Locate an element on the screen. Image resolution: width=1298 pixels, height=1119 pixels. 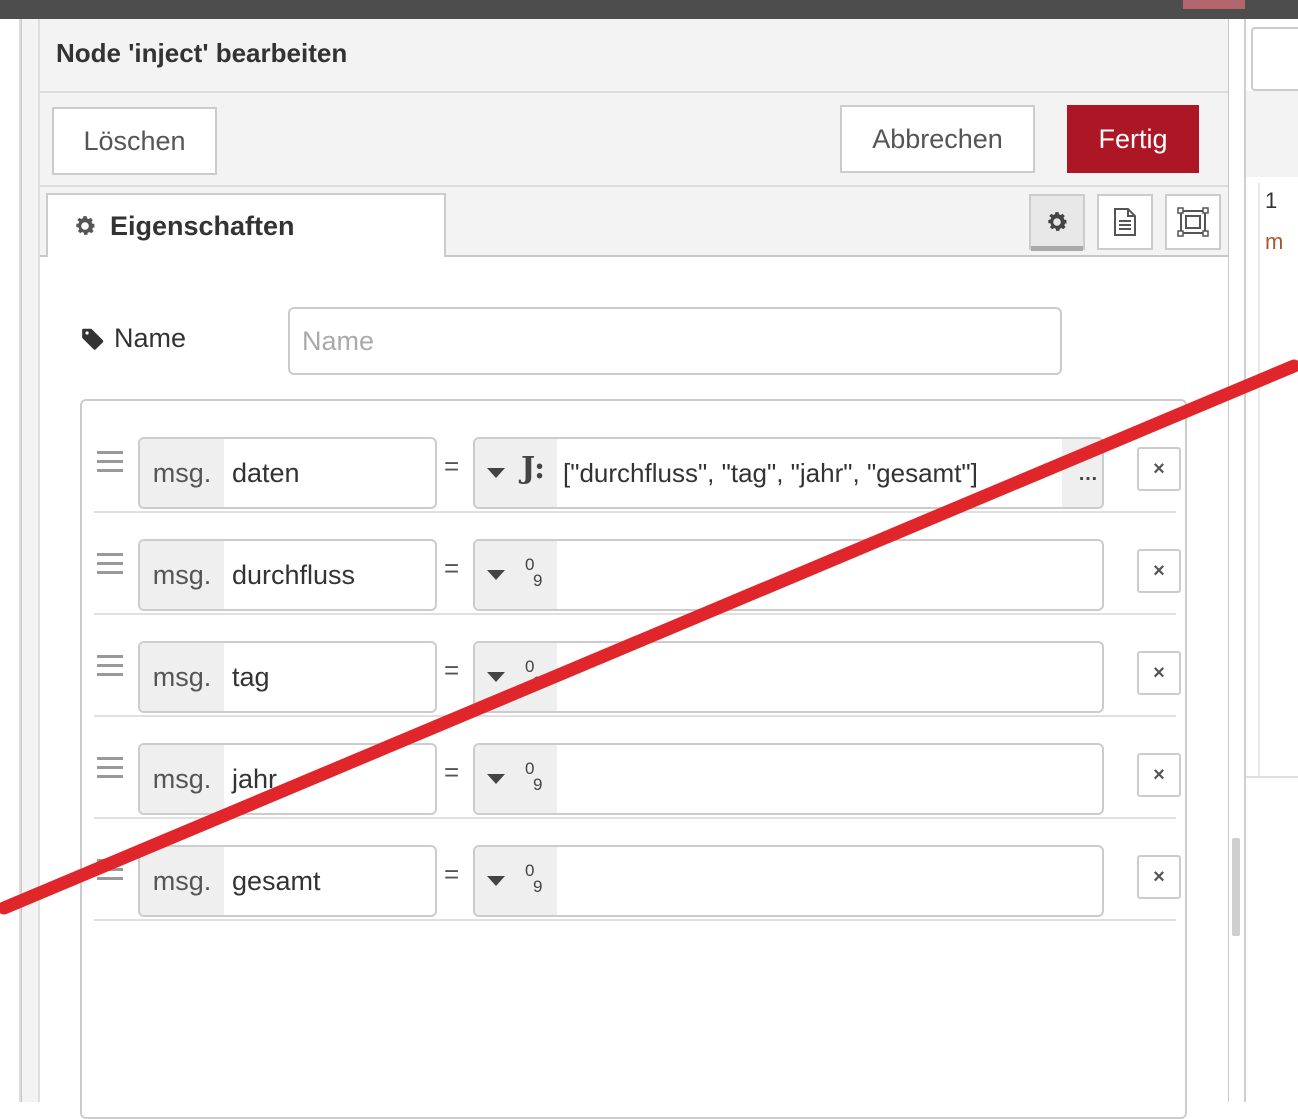
property-input: msg. gesamt is located at coordinates (287, 881).